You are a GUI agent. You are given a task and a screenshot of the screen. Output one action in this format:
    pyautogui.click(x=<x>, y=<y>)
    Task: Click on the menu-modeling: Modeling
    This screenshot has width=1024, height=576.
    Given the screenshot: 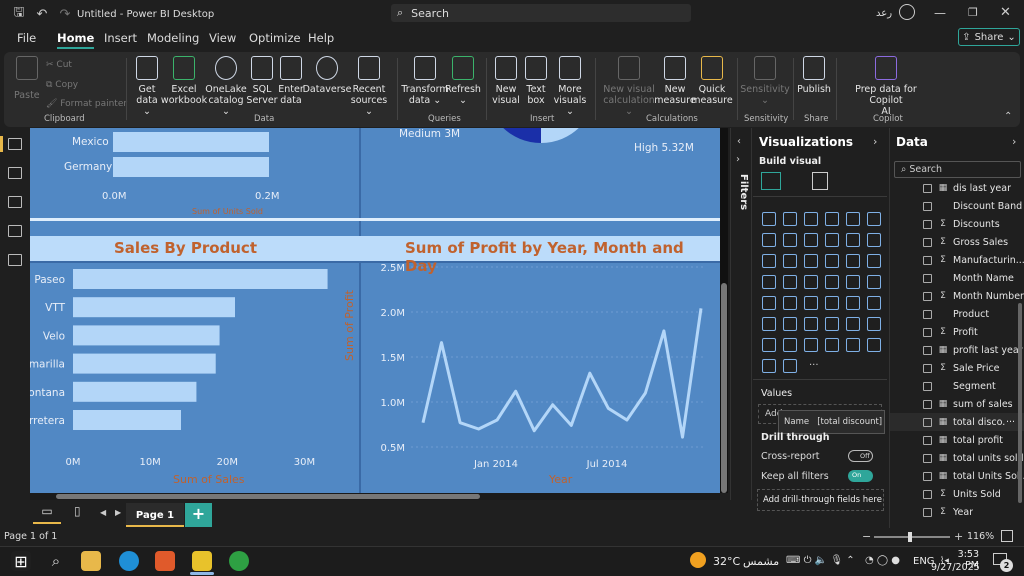 What is the action you would take?
    pyautogui.click(x=173, y=38)
    